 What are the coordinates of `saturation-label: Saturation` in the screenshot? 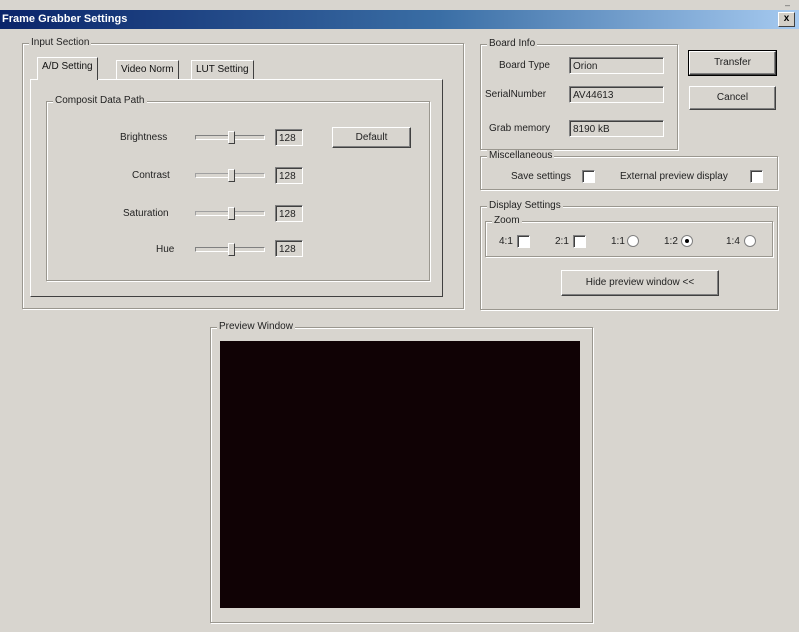 It's located at (146, 213).